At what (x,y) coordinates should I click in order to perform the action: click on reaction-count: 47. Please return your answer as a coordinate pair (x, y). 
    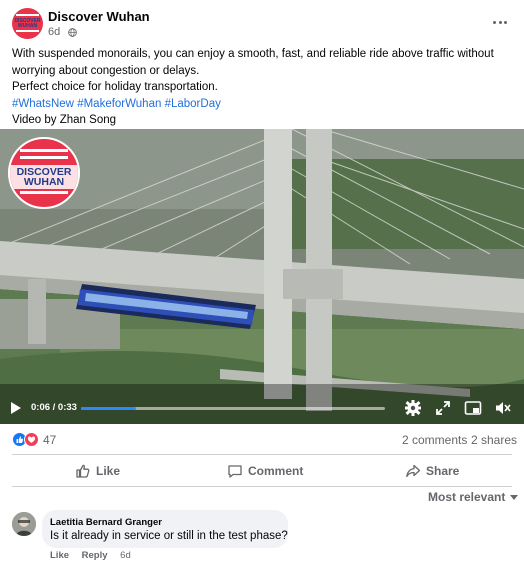
    Looking at the image, I should click on (49, 440).